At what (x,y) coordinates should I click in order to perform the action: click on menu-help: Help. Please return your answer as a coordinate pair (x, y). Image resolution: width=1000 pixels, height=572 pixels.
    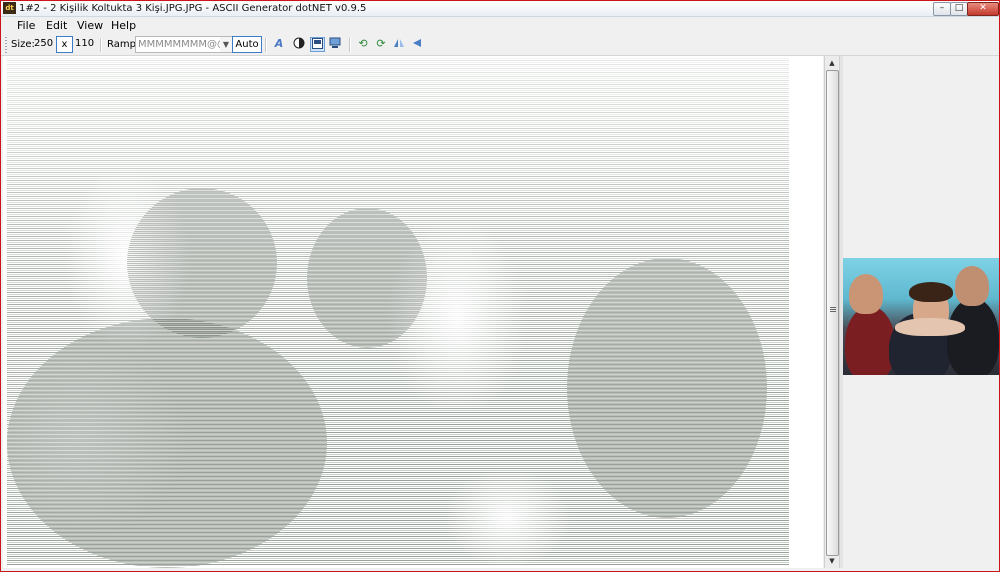
    Looking at the image, I should click on (123, 26).